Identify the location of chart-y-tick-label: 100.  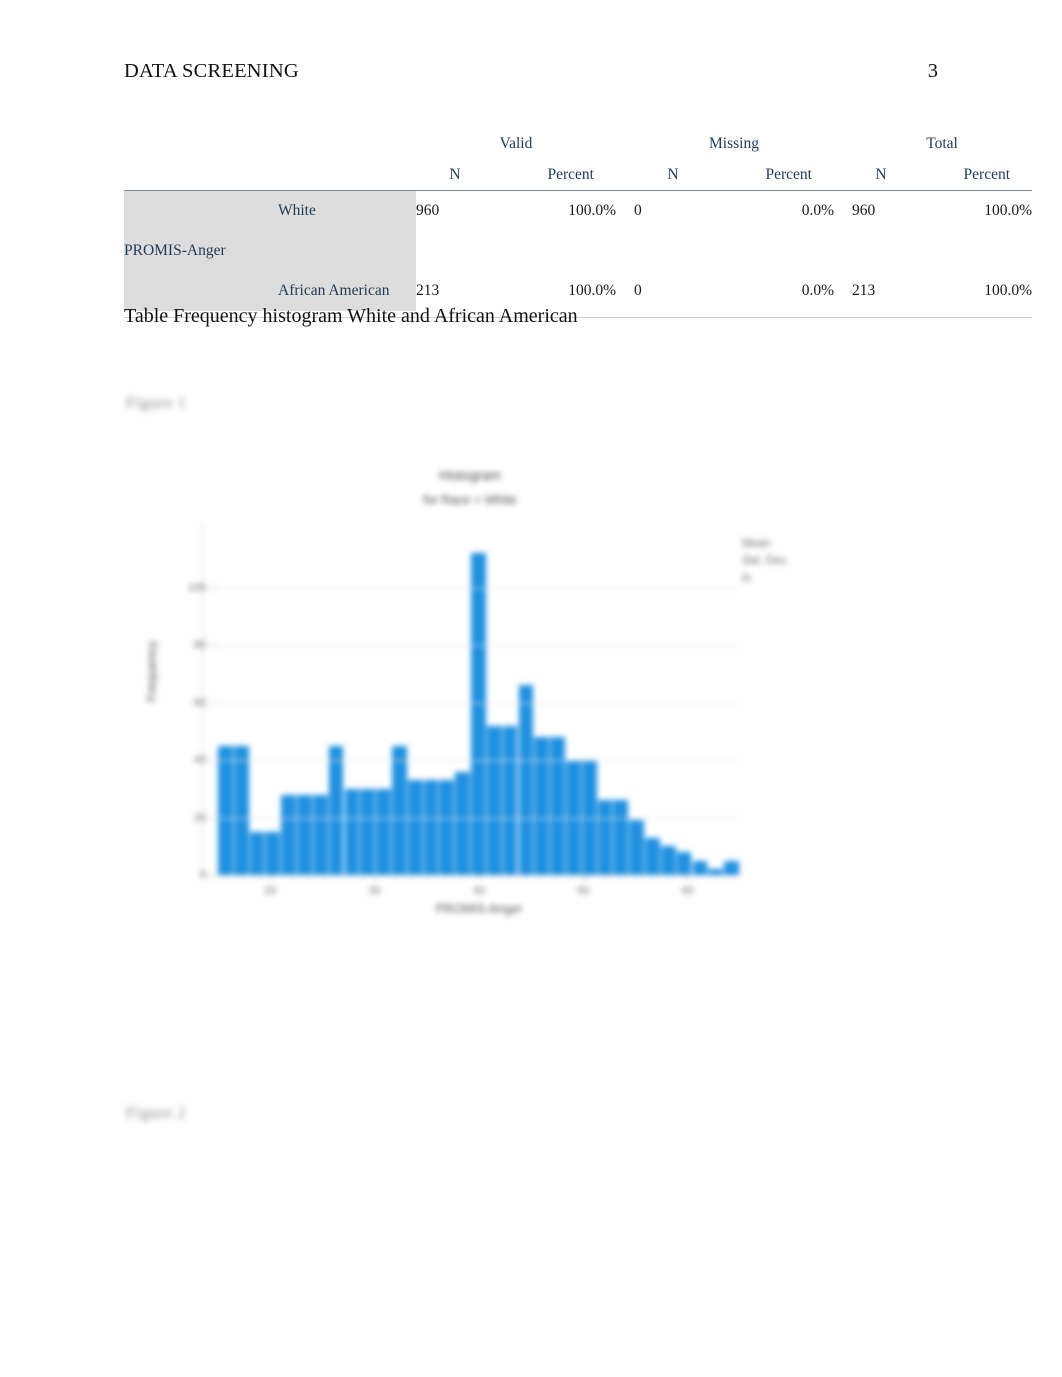
(196, 587).